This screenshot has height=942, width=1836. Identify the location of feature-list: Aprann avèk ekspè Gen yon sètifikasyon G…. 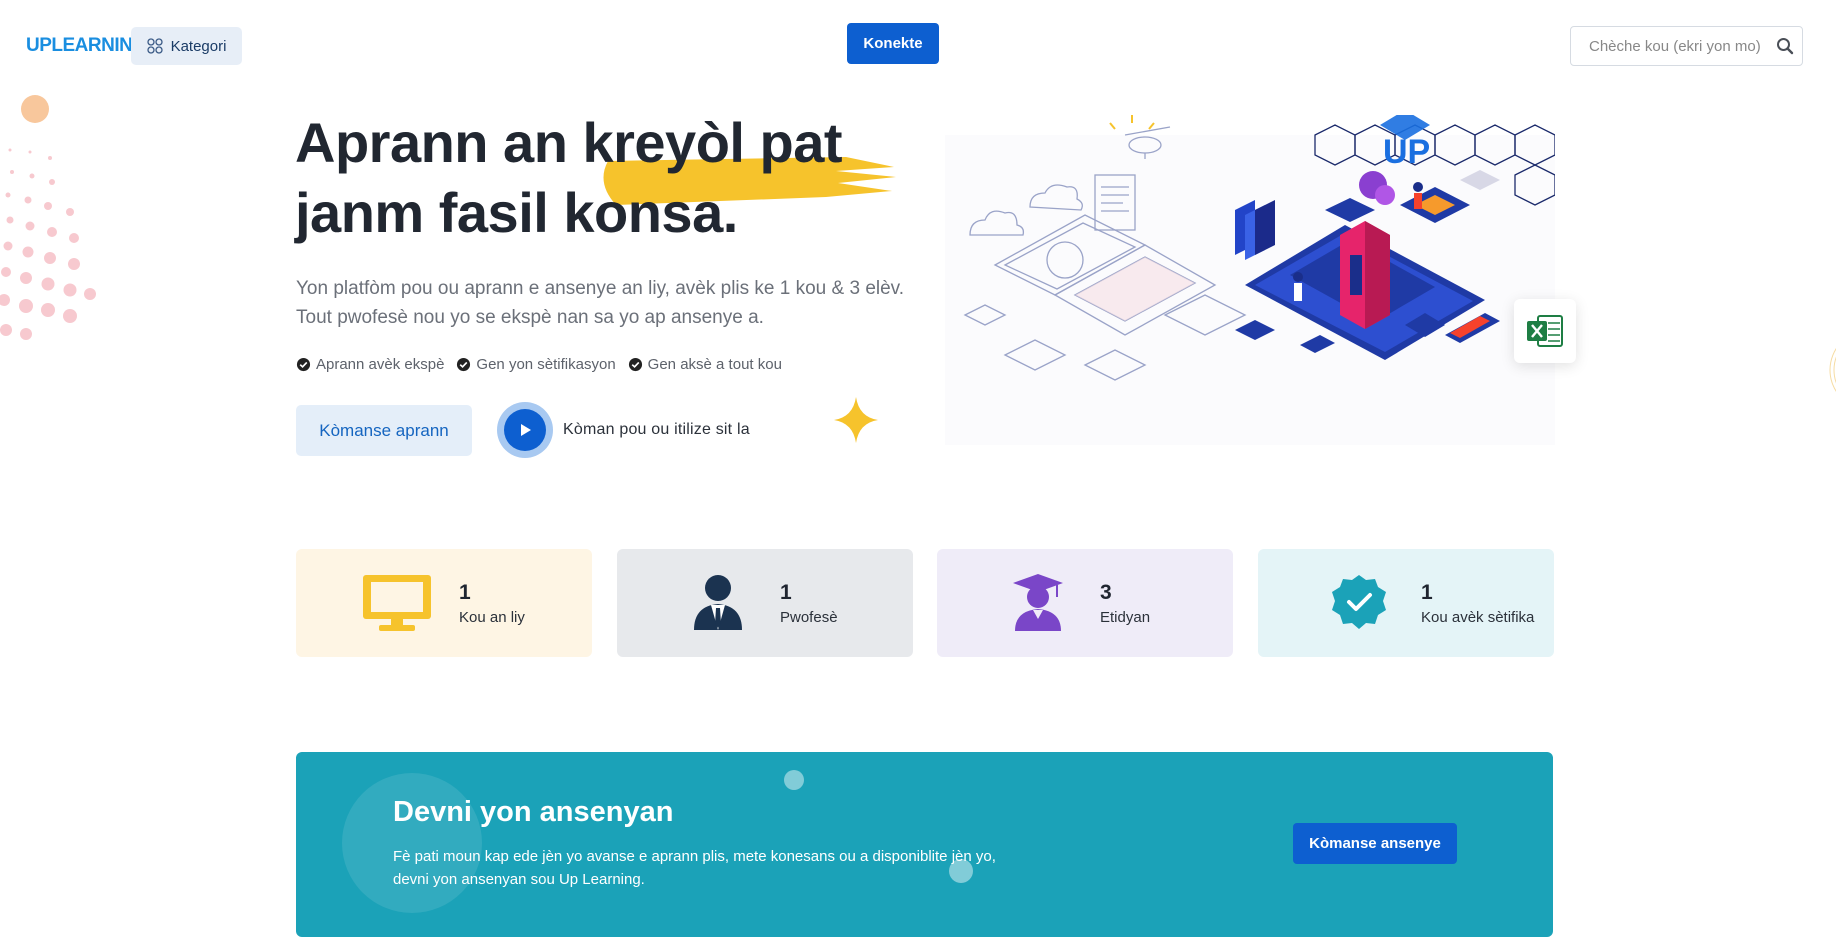
(539, 364).